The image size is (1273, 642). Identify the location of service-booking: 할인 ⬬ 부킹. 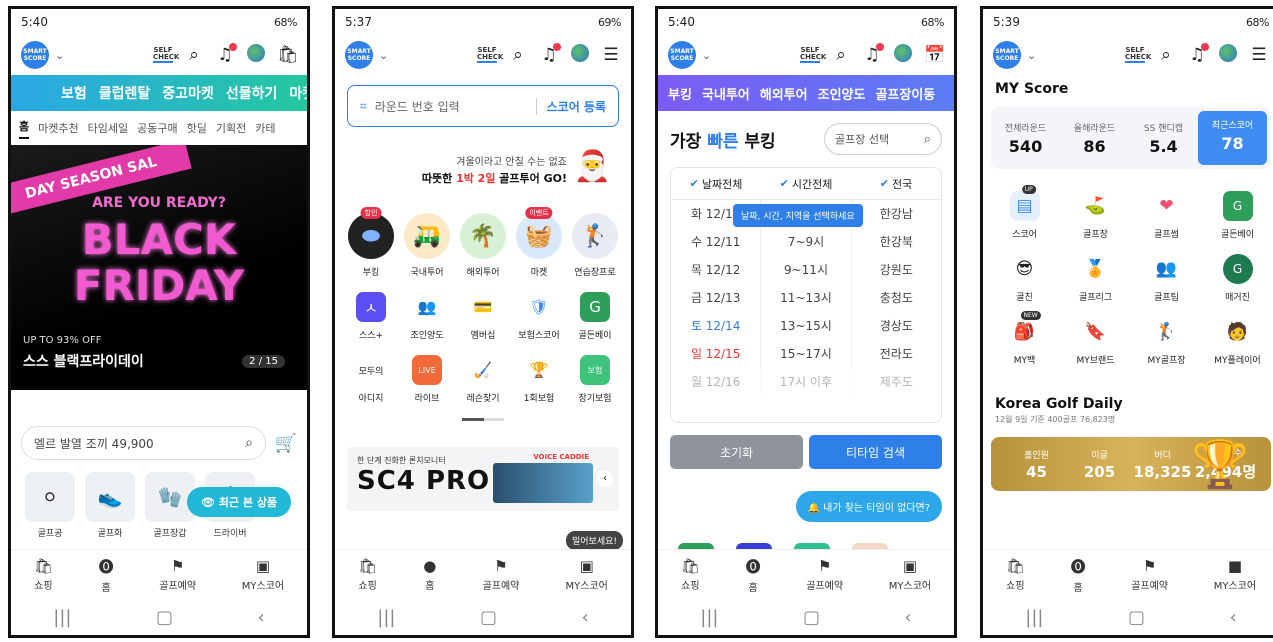
(371, 242).